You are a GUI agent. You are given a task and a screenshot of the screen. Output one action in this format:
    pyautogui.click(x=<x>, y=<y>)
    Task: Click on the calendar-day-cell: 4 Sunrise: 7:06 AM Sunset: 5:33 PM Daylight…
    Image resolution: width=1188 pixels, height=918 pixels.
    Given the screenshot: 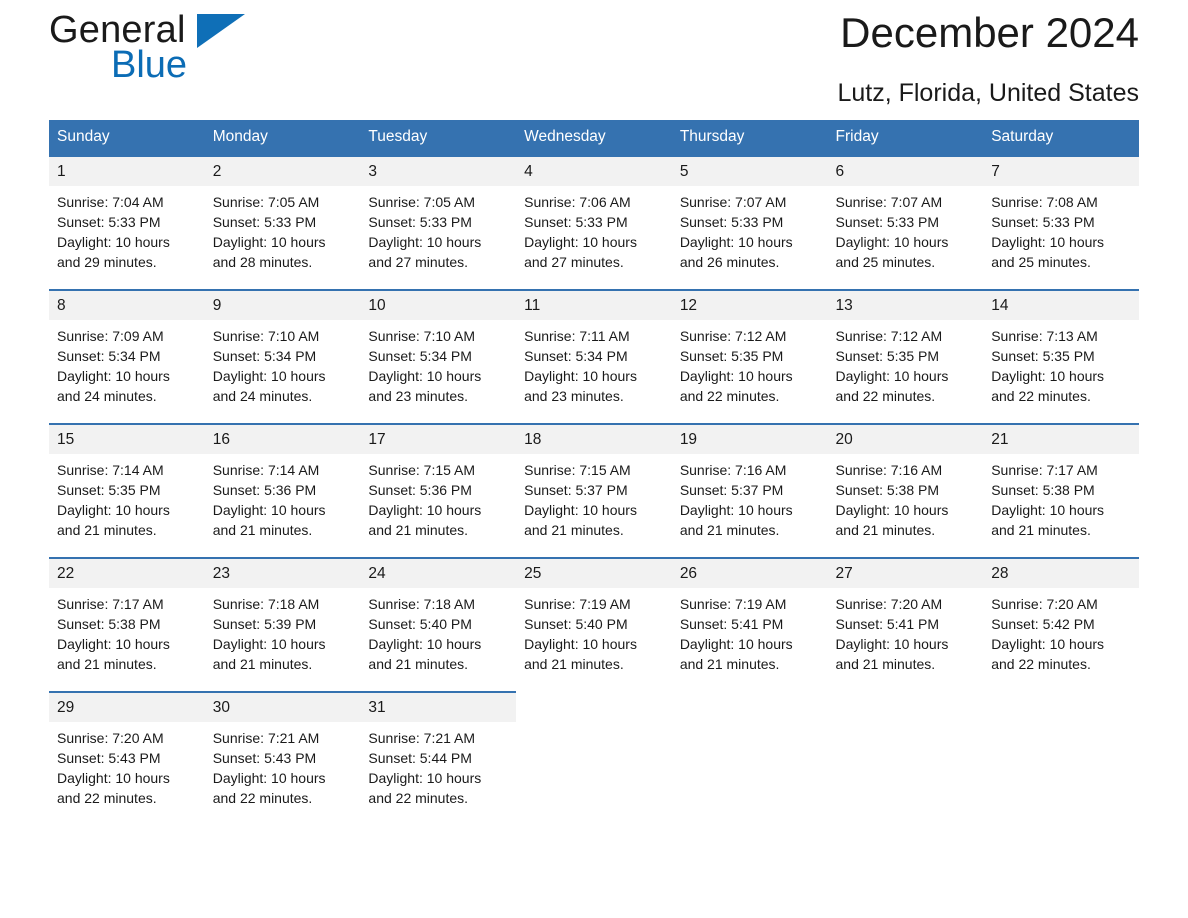 What is the action you would take?
    pyautogui.click(x=594, y=215)
    